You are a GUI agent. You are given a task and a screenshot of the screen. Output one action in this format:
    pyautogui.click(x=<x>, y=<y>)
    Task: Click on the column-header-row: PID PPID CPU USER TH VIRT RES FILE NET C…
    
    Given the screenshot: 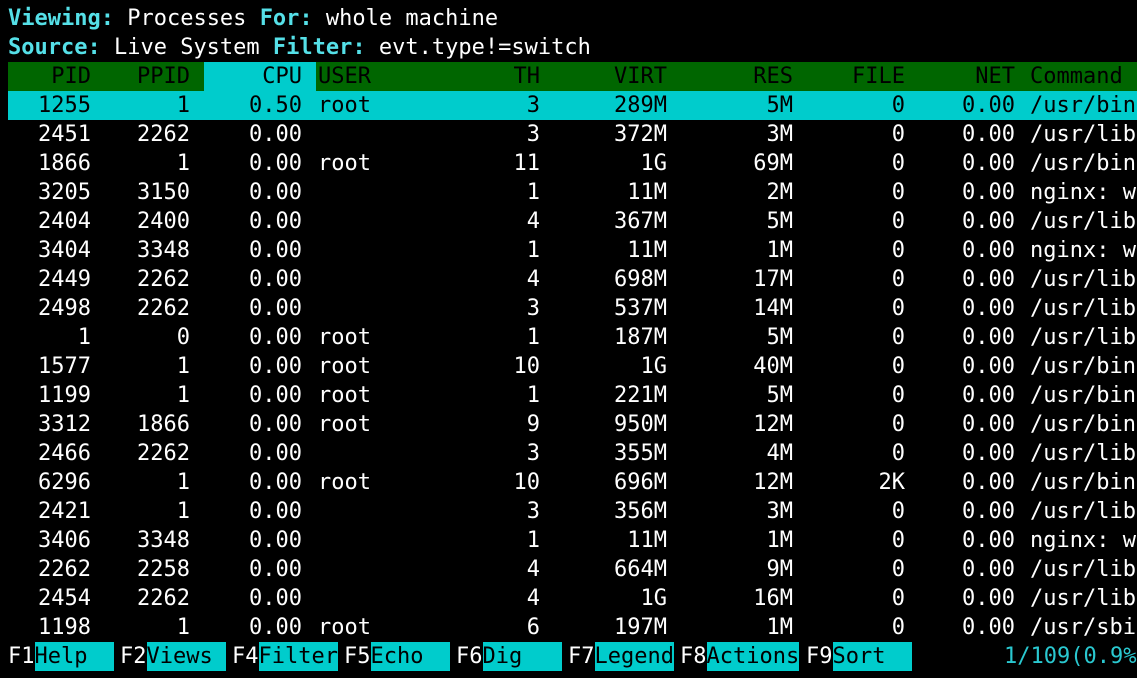 What is the action you would take?
    pyautogui.click(x=572, y=76)
    